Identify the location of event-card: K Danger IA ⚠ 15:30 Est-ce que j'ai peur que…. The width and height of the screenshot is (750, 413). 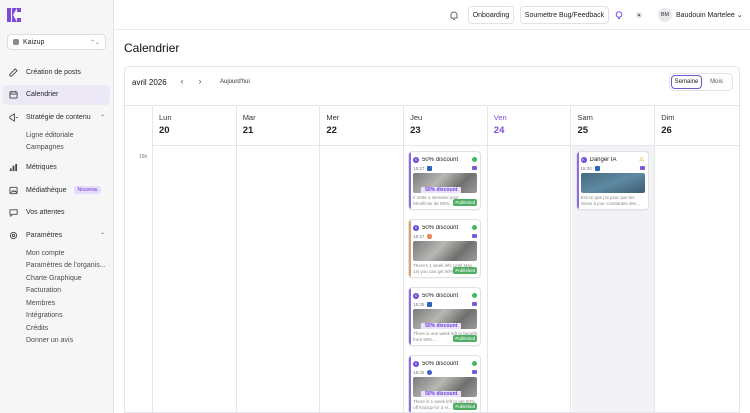
(612, 180).